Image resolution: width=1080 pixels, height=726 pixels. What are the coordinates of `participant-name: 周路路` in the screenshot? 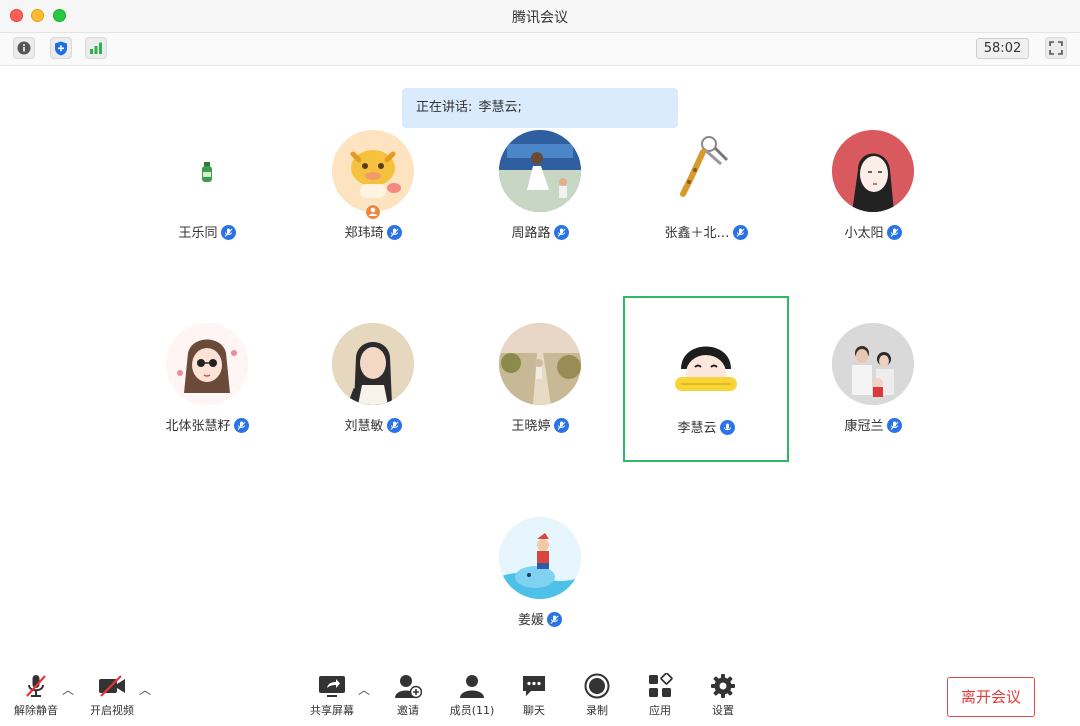 It's located at (531, 233).